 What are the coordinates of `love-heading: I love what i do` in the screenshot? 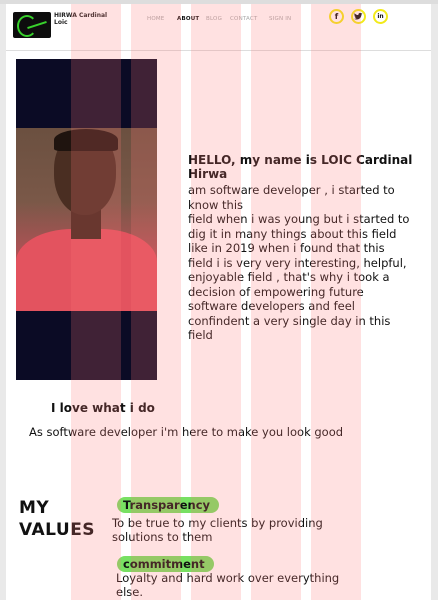 It's located at (103, 408).